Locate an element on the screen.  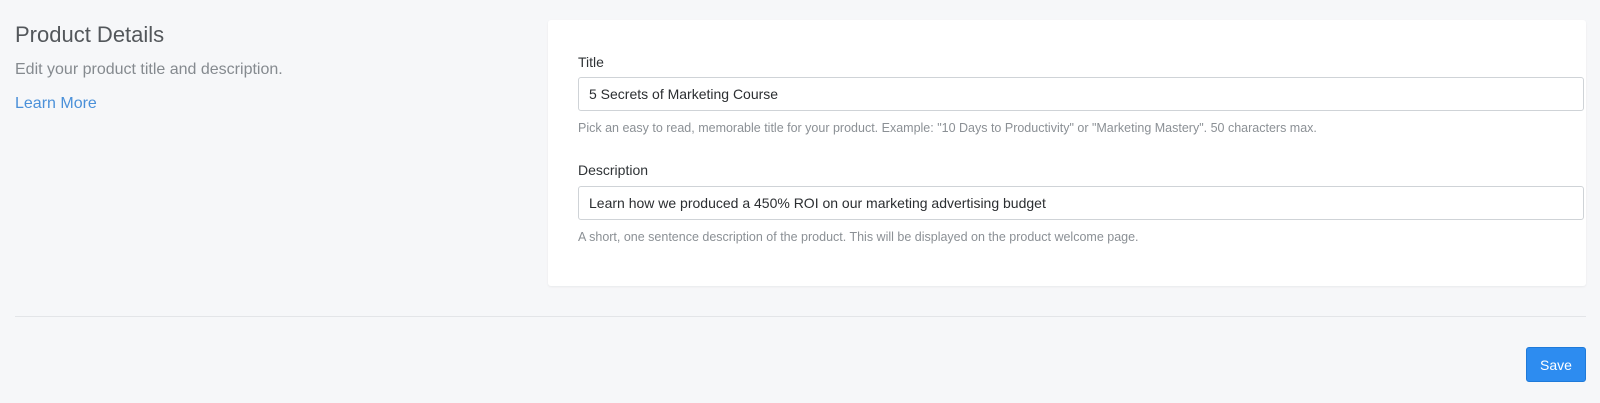
save-button: Save is located at coordinates (1556, 364).